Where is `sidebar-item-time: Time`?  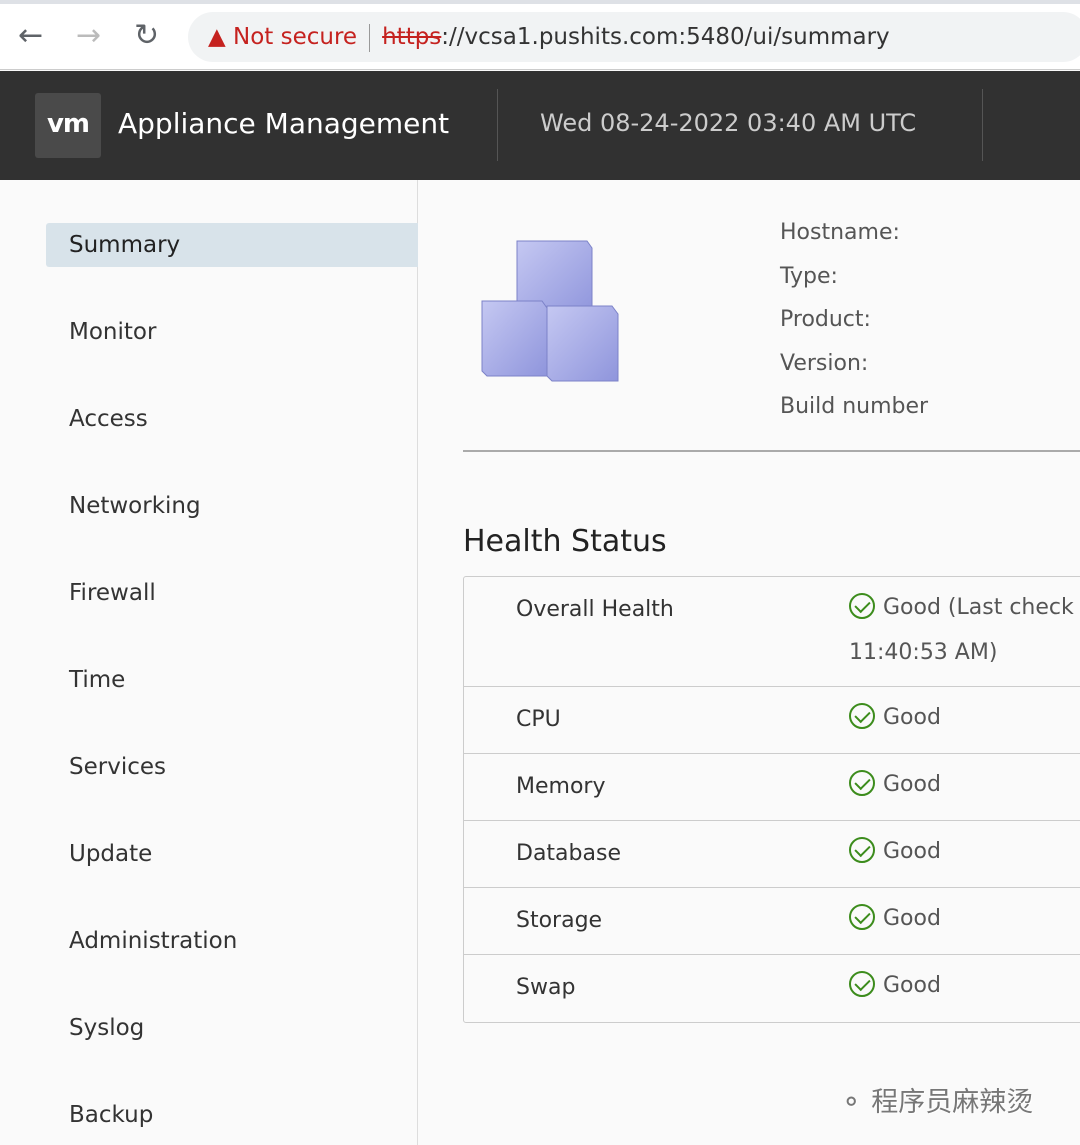
sidebar-item-time: Time is located at coordinates (232, 680).